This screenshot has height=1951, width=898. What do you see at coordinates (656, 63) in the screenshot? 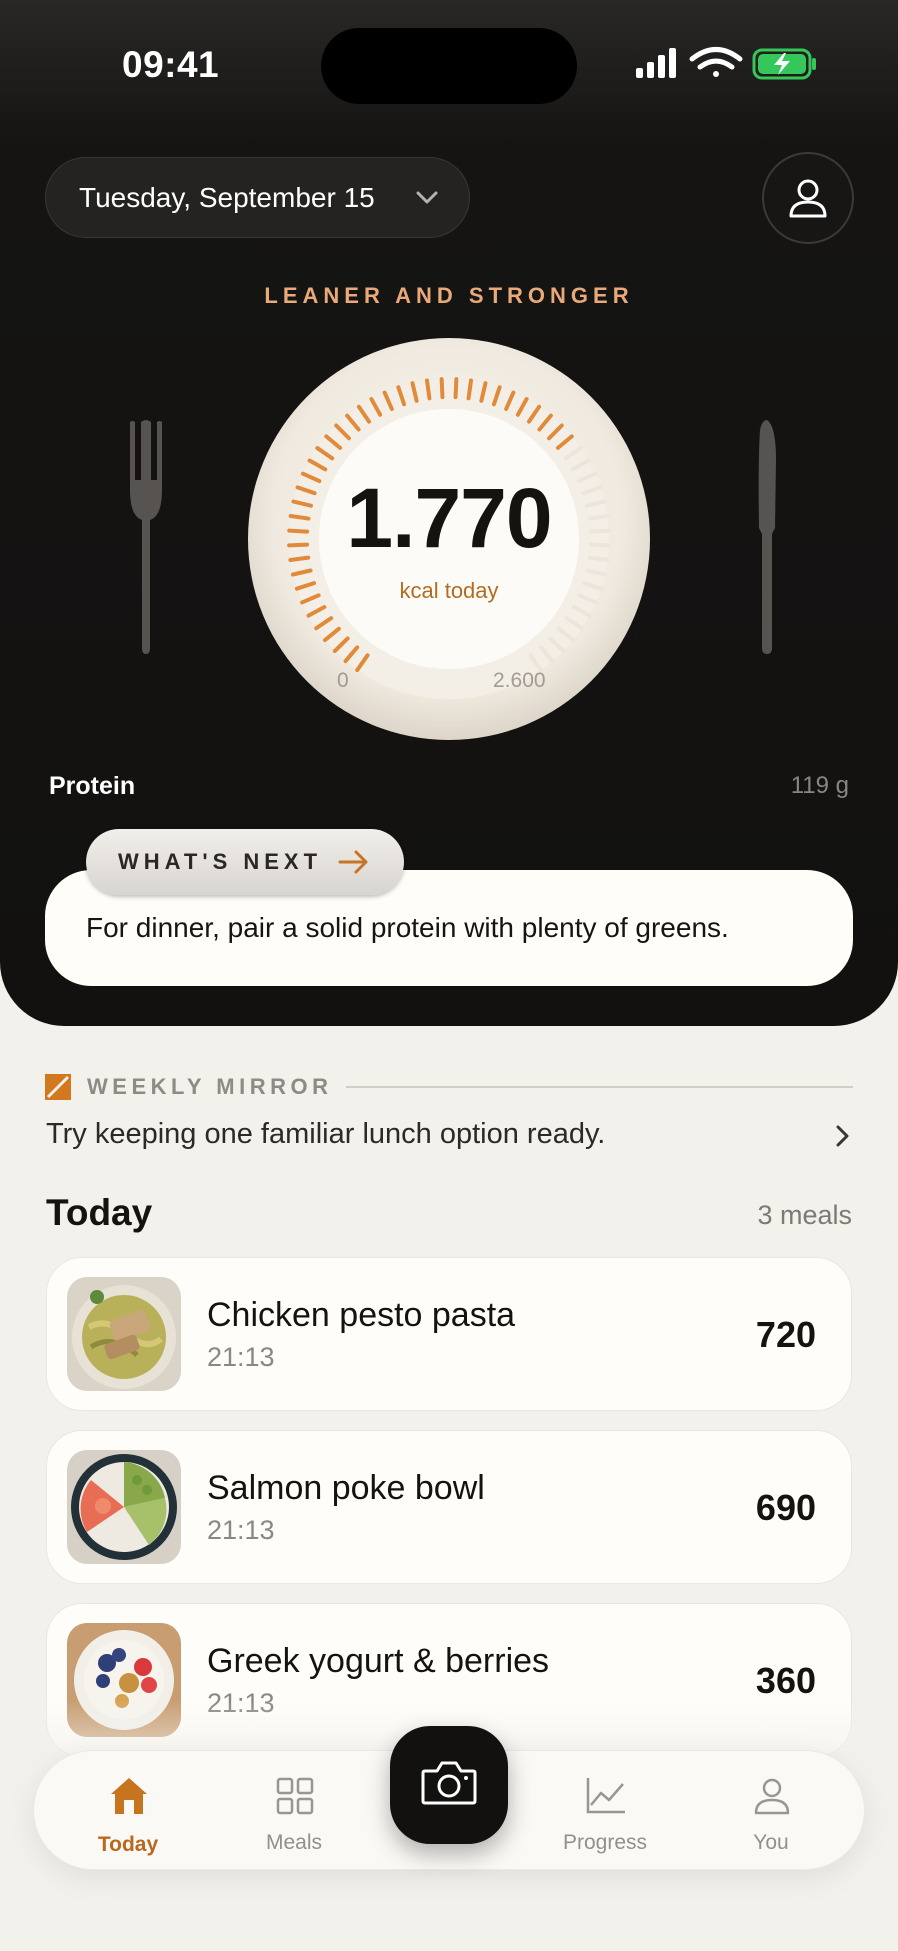
I see `signal-icon` at bounding box center [656, 63].